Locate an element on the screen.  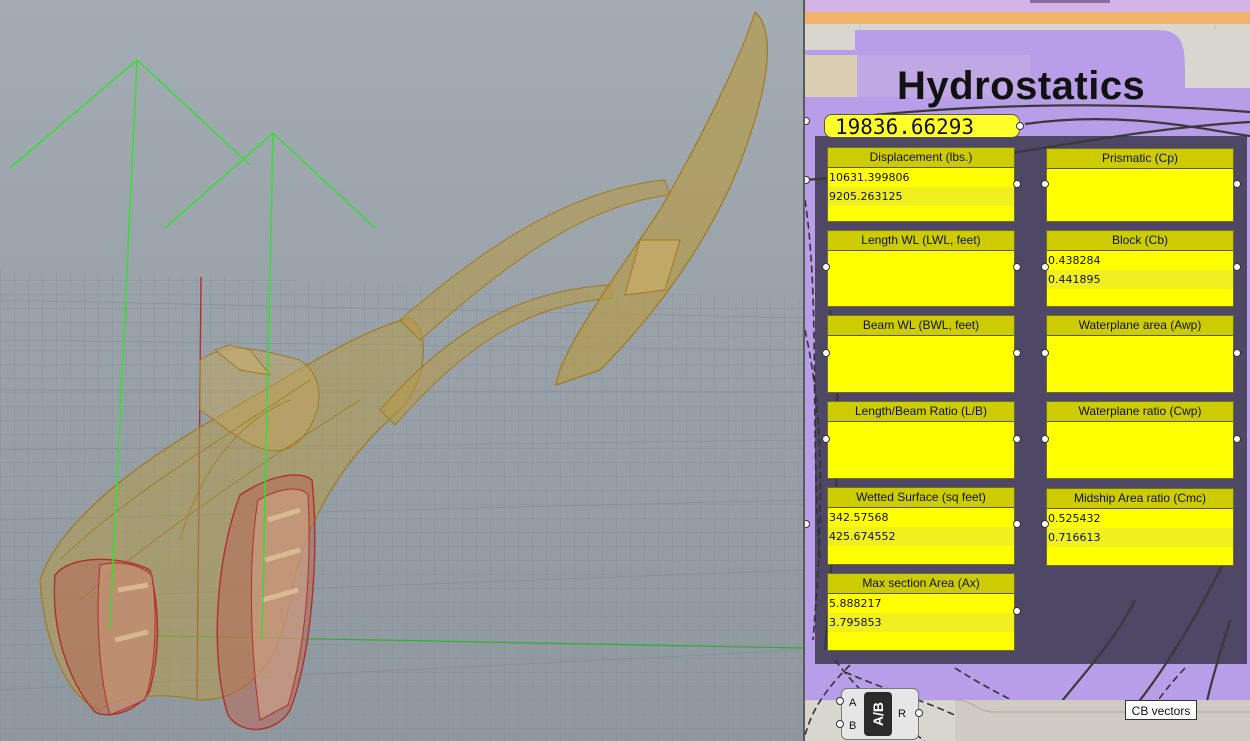
group-title: Hydrostatics is located at coordinates (1021, 86).